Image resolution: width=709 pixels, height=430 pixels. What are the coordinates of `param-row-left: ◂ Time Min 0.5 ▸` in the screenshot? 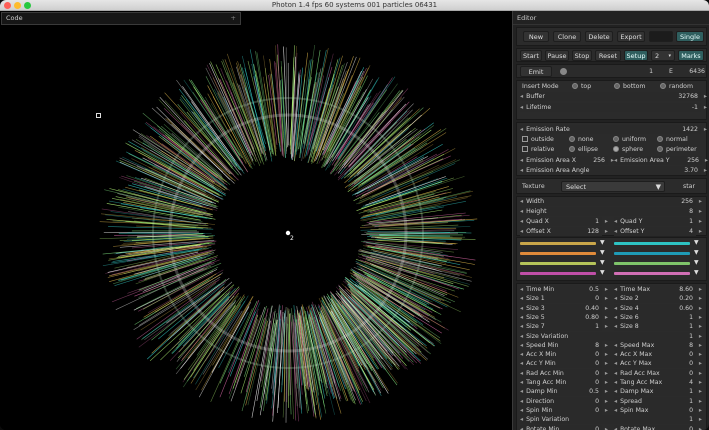 It's located at (564, 289).